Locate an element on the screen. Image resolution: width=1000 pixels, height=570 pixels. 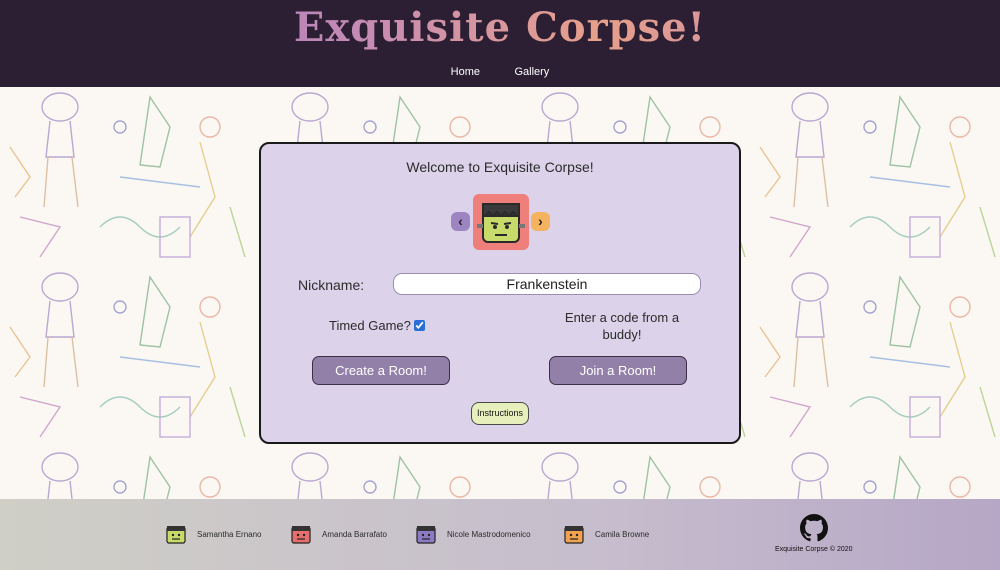
prev-avatar-button: ‹ is located at coordinates (460, 221).